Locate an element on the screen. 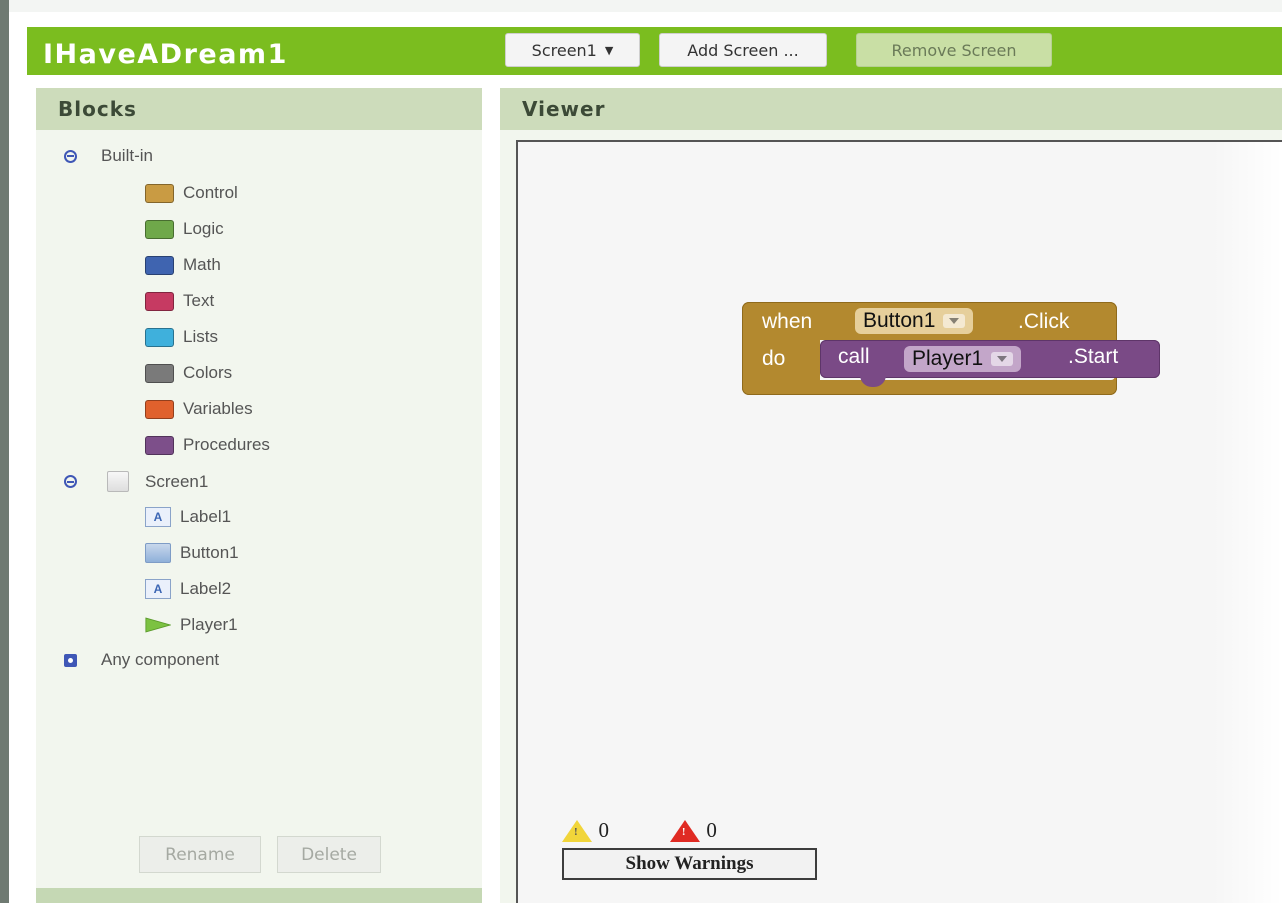  variables-color-swatch is located at coordinates (159, 409).